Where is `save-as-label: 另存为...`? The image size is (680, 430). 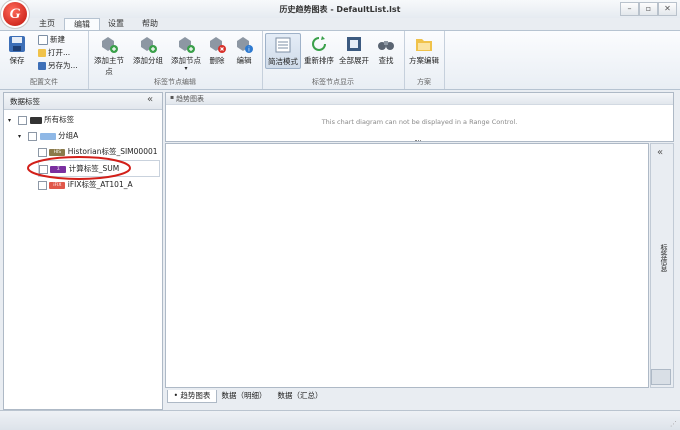 save-as-label: 另存为... is located at coordinates (63, 65).